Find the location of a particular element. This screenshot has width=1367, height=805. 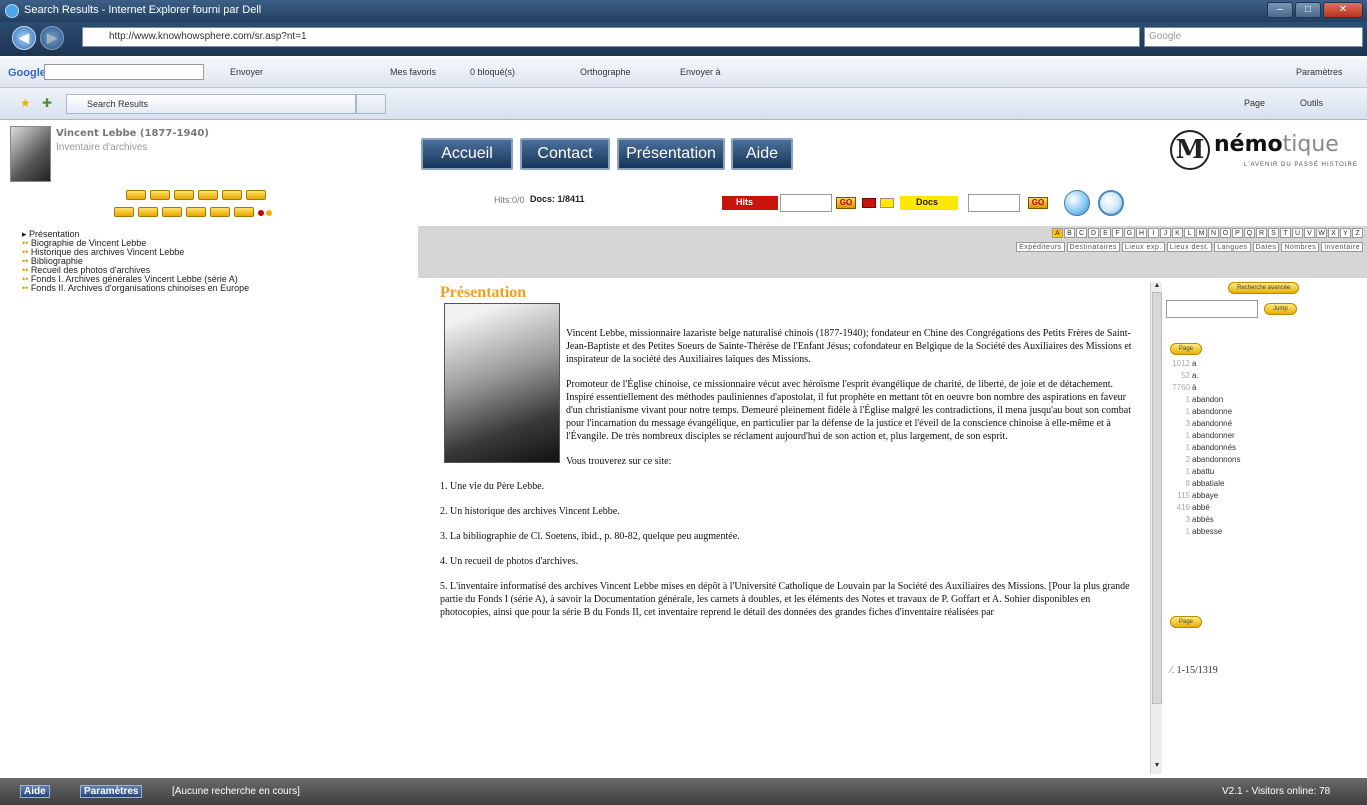

letter-o: O is located at coordinates (1225, 233).